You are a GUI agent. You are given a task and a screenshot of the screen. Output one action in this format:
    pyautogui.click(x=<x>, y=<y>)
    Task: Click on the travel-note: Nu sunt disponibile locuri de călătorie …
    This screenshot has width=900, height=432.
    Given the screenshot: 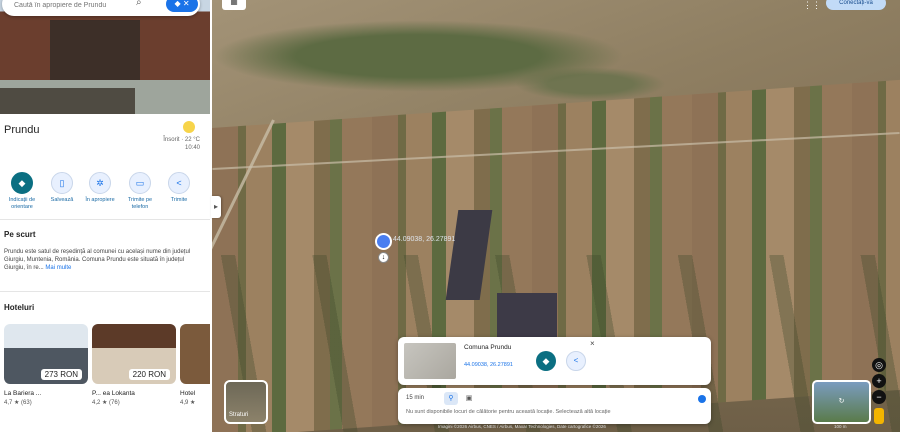 What is the action you would take?
    pyautogui.click(x=508, y=412)
    